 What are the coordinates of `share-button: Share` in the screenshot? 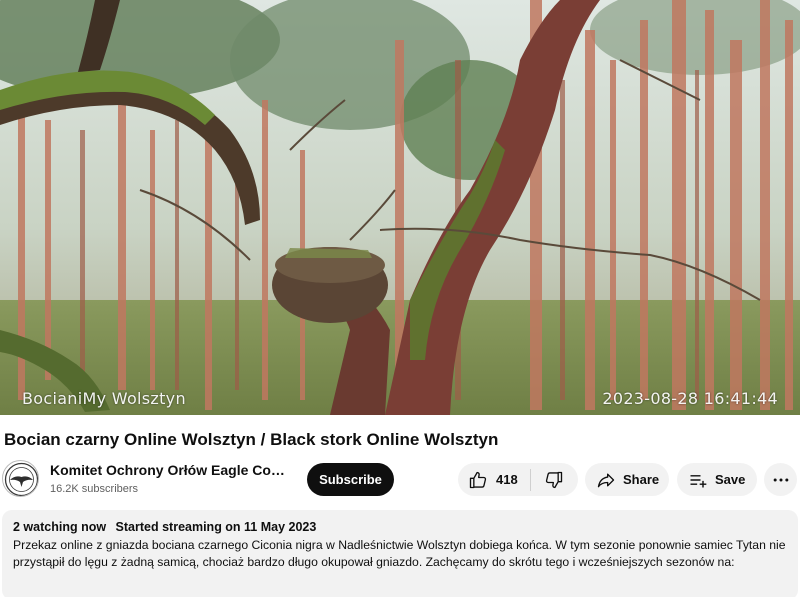 It's located at (627, 479).